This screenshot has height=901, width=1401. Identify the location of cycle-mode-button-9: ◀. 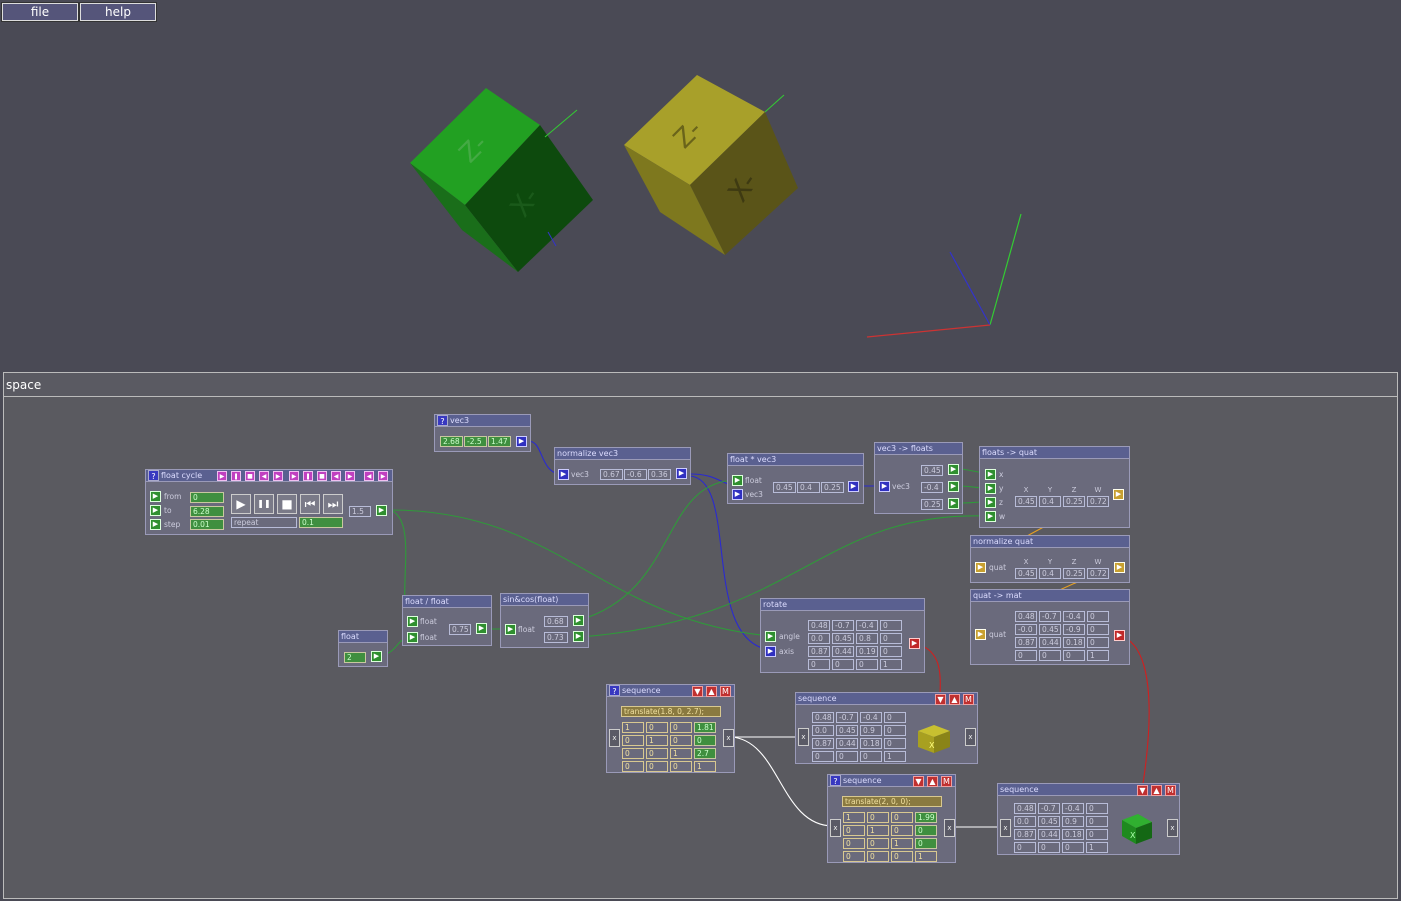
(336, 476).